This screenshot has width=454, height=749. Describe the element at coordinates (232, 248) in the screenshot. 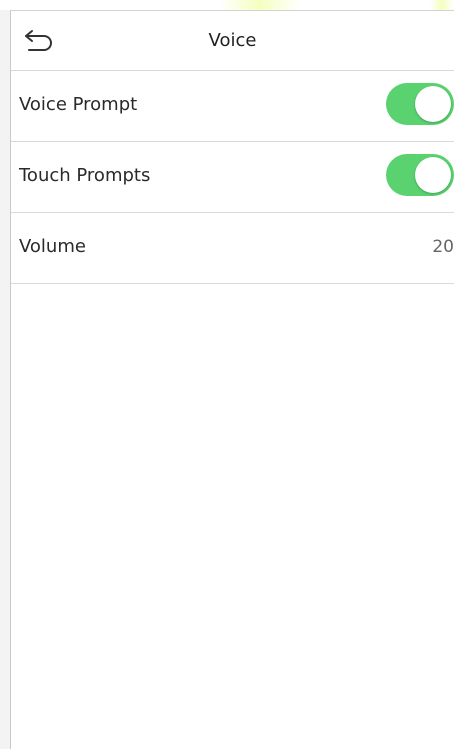

I see `setting-row-volume: Volume 20` at that location.